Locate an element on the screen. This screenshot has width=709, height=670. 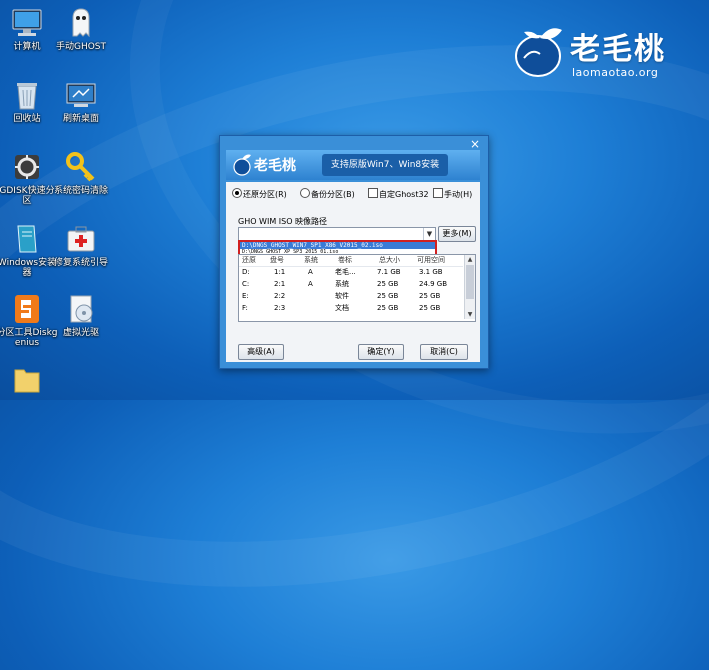
mode-options: 还原分区(R) 备份分区(B) 自定Ghost32 手动(H) is located at coordinates (354, 194).